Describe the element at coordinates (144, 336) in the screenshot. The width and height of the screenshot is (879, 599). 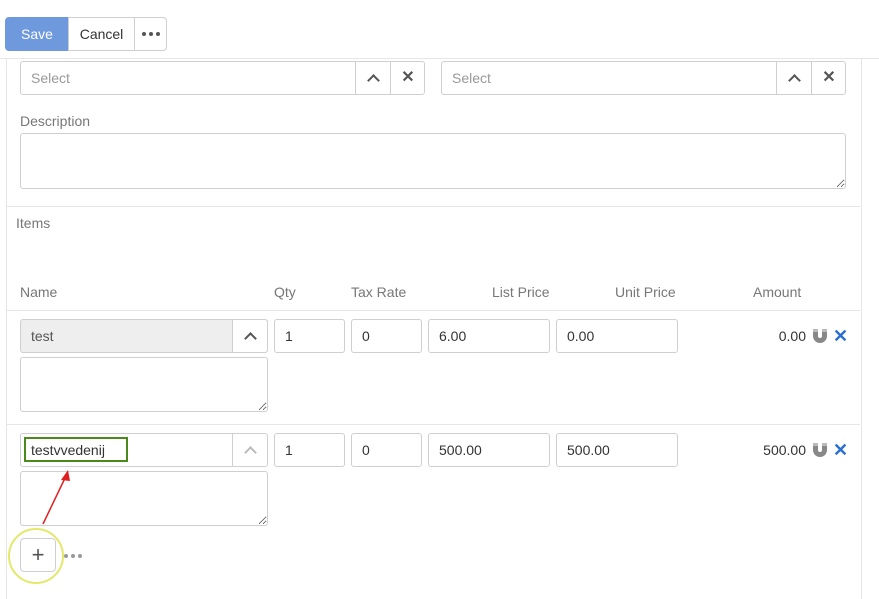
I see `item-name-input: test` at that location.